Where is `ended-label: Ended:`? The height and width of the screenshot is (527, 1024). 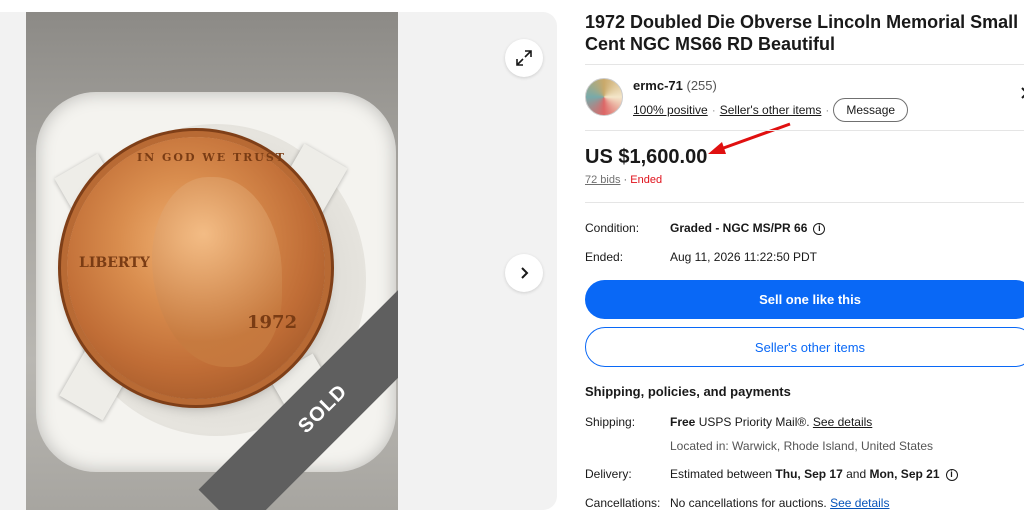 ended-label: Ended: is located at coordinates (604, 257).